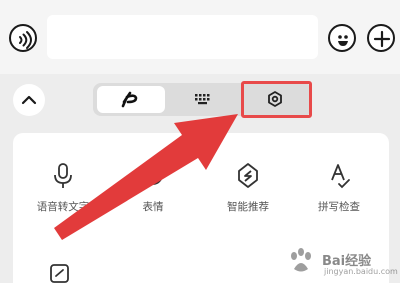  I want to click on link-icon, so click(59, 273).